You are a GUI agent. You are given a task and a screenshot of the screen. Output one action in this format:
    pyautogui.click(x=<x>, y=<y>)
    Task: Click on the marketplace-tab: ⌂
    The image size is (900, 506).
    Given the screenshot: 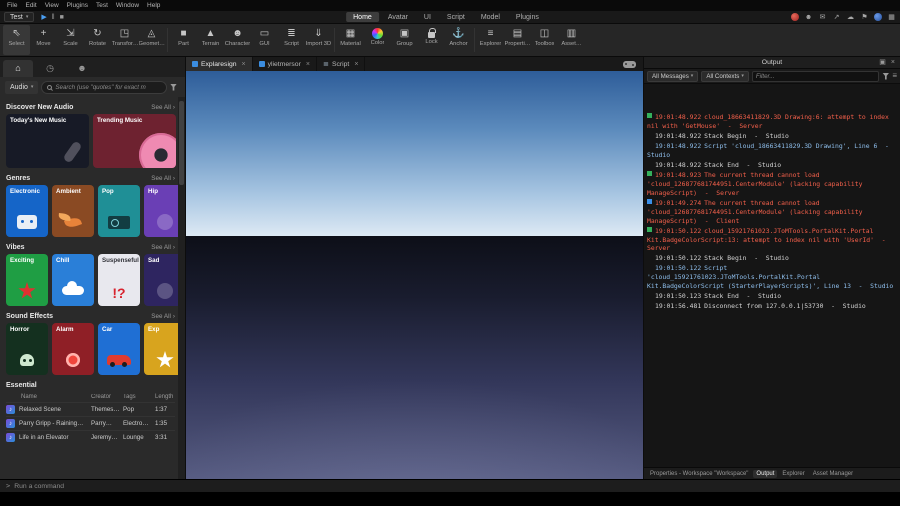 What is the action you would take?
    pyautogui.click(x=18, y=68)
    